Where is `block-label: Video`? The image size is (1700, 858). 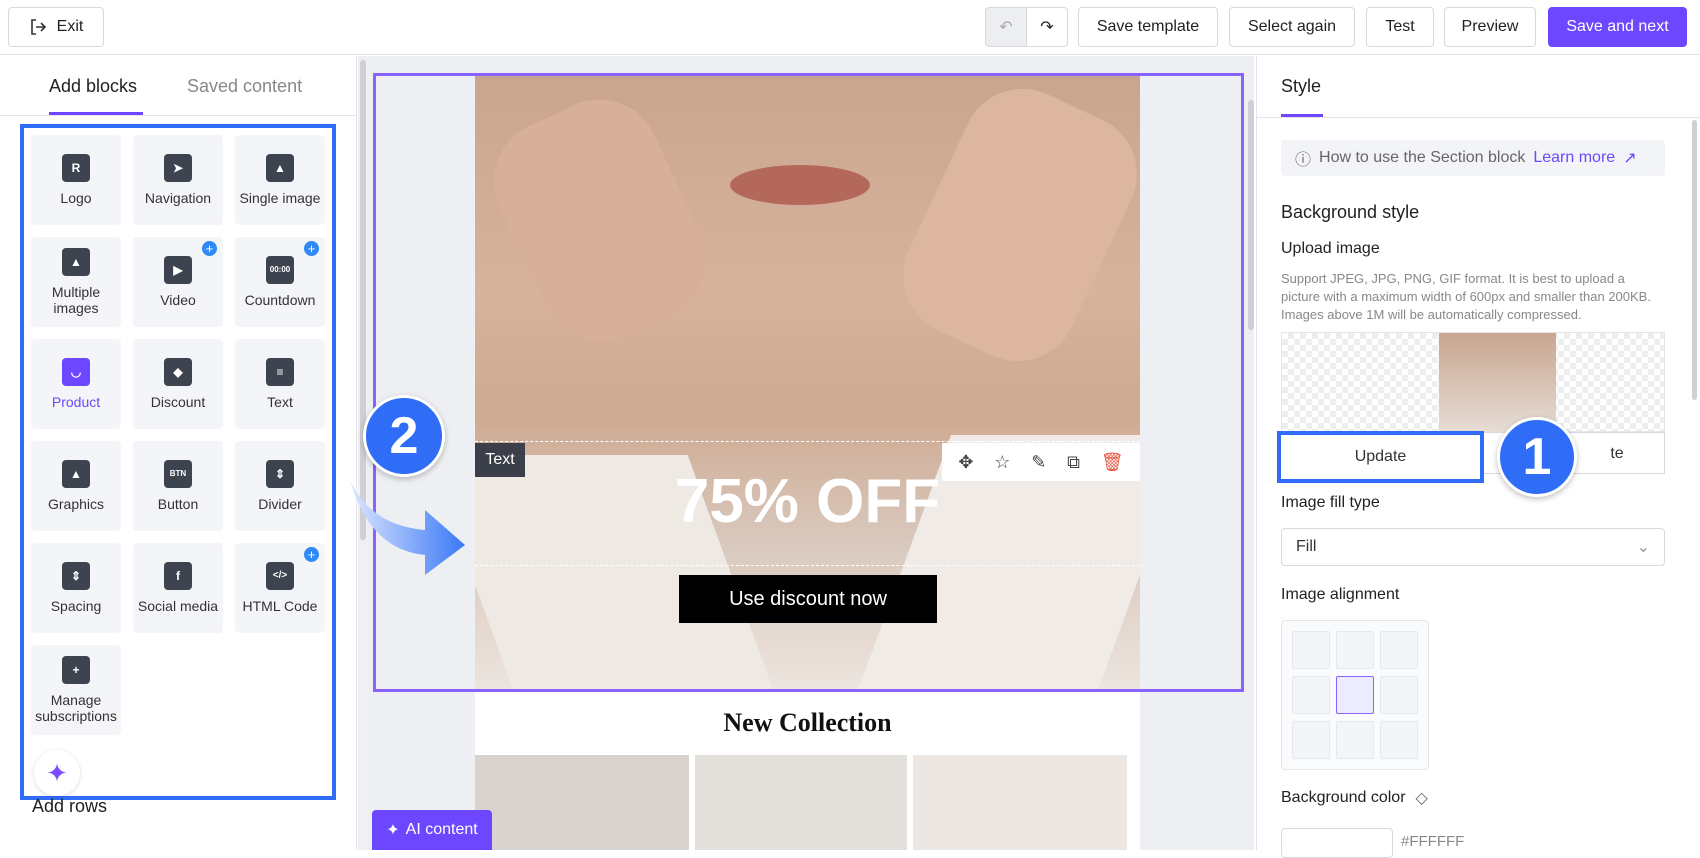
block-label: Video is located at coordinates (178, 300).